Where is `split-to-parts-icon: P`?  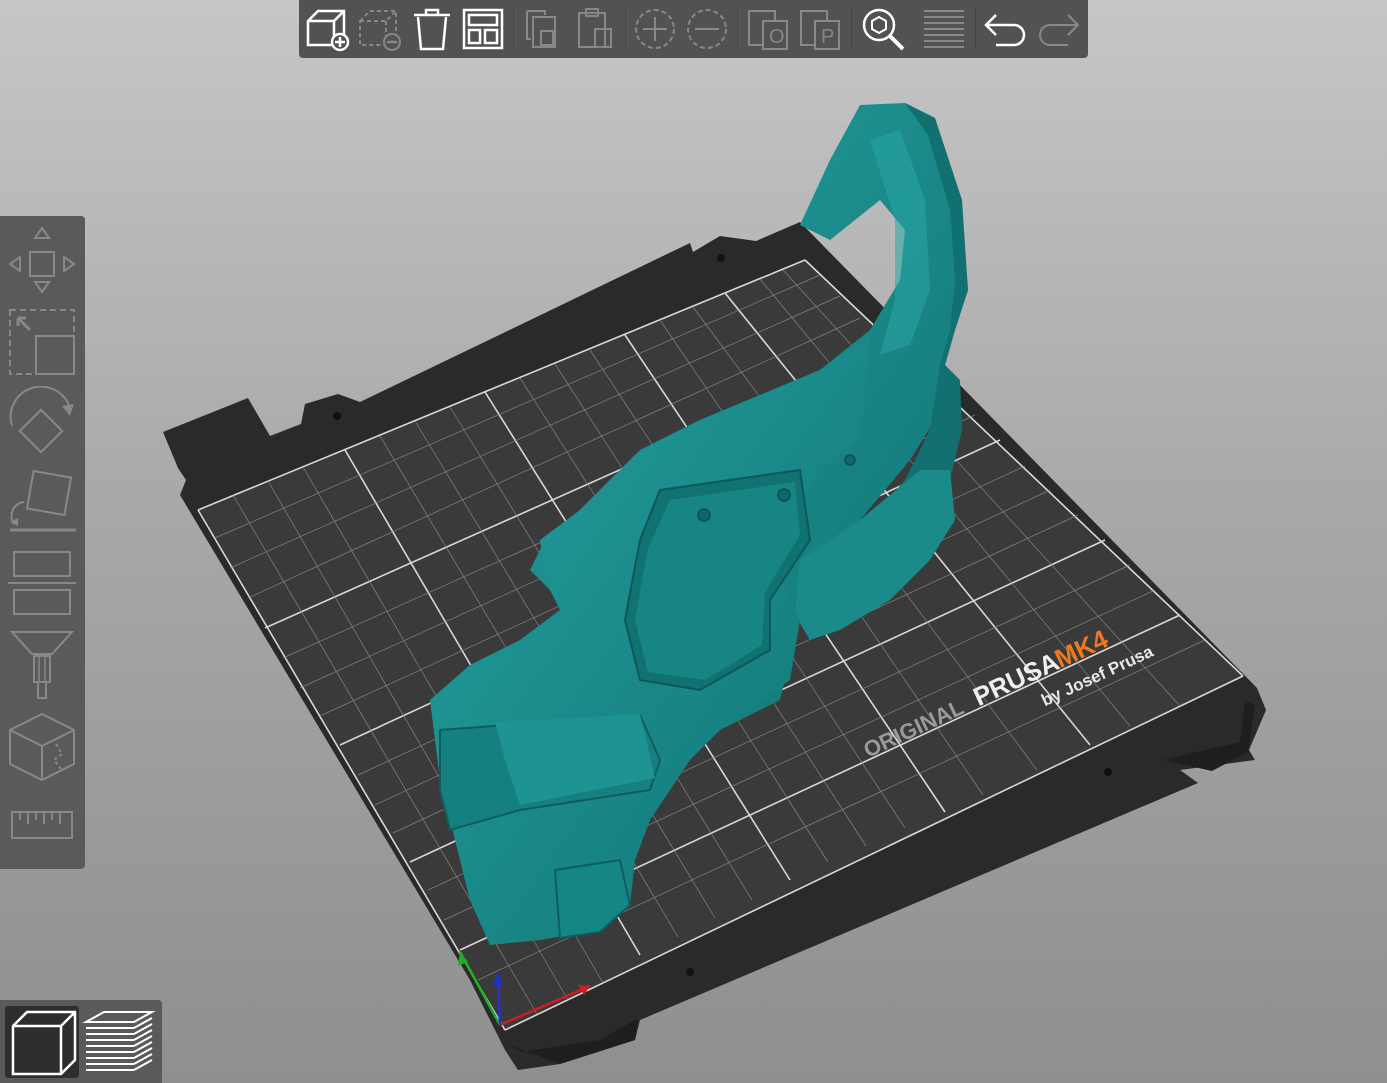
split-to-parts-icon: P is located at coordinates (821, 29).